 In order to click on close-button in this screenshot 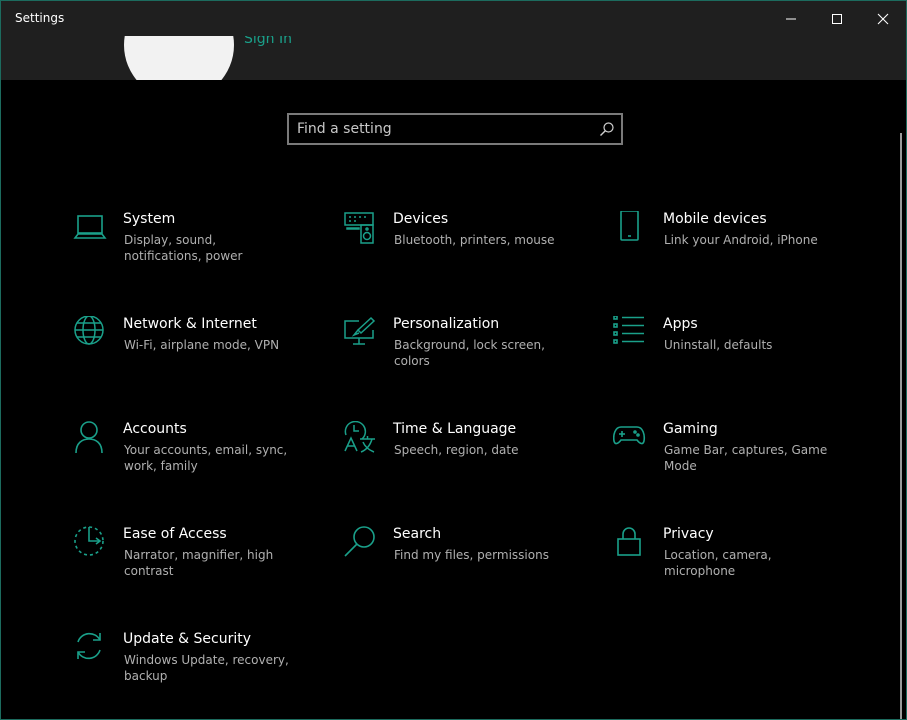, I will do `click(883, 18)`.